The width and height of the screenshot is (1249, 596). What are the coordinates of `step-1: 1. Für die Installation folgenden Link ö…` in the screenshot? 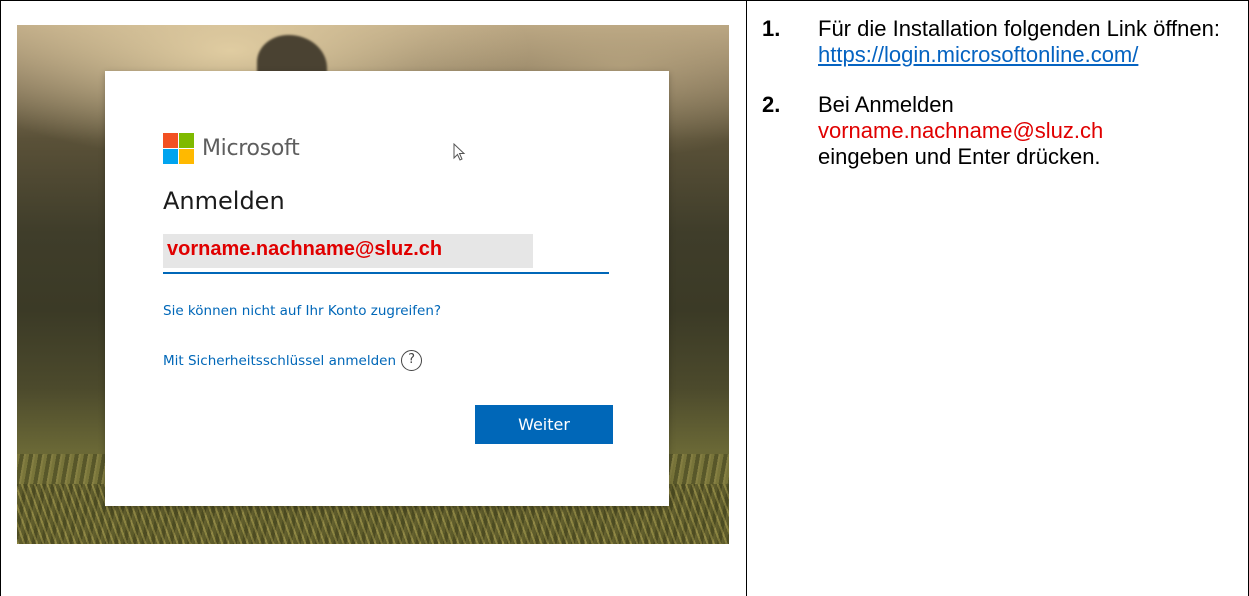 It's located at (1002, 42).